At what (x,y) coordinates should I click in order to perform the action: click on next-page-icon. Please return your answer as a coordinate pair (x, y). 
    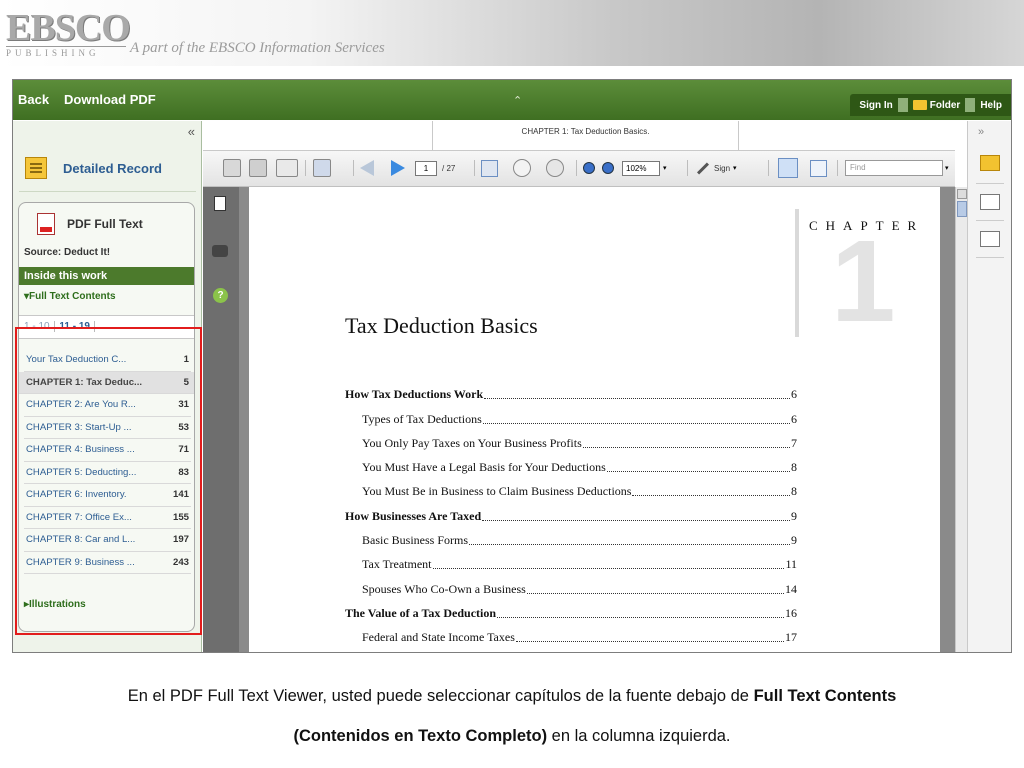
    Looking at the image, I should click on (398, 168).